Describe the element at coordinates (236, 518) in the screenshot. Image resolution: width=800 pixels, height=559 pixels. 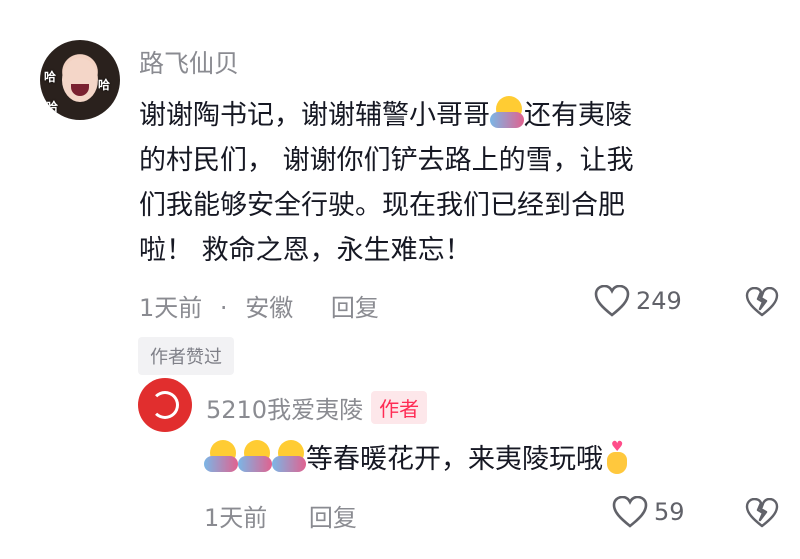
I see `reply-time: 1天前` at that location.